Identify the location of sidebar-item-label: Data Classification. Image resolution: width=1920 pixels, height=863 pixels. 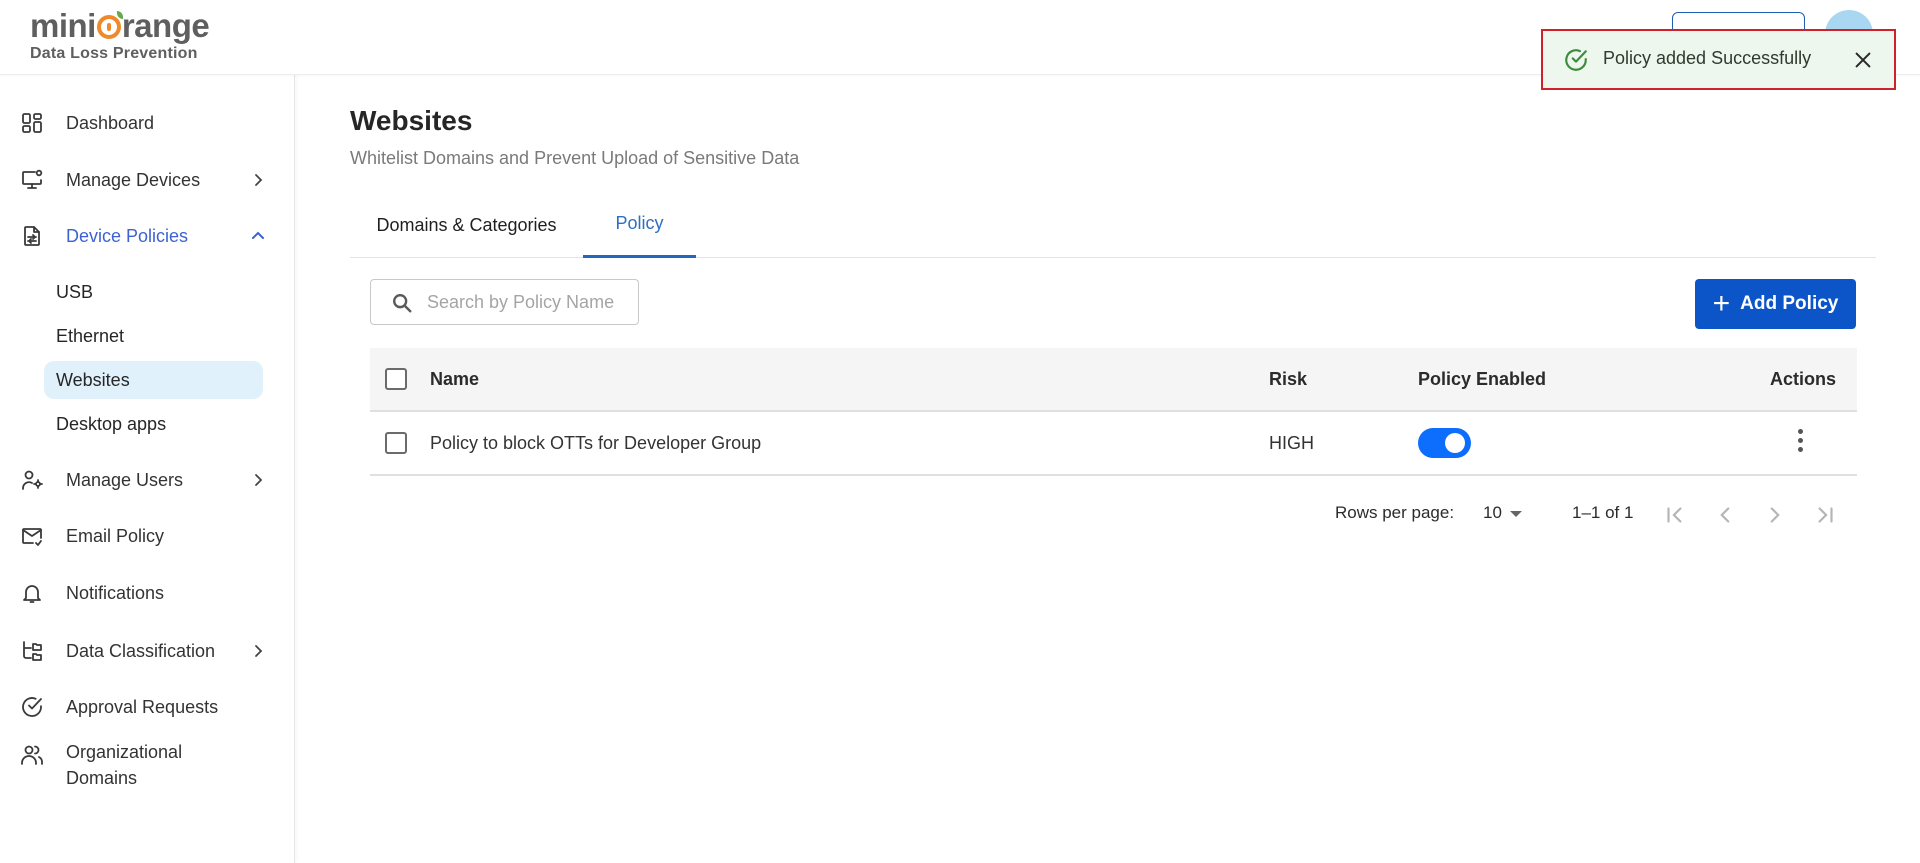
(141, 650).